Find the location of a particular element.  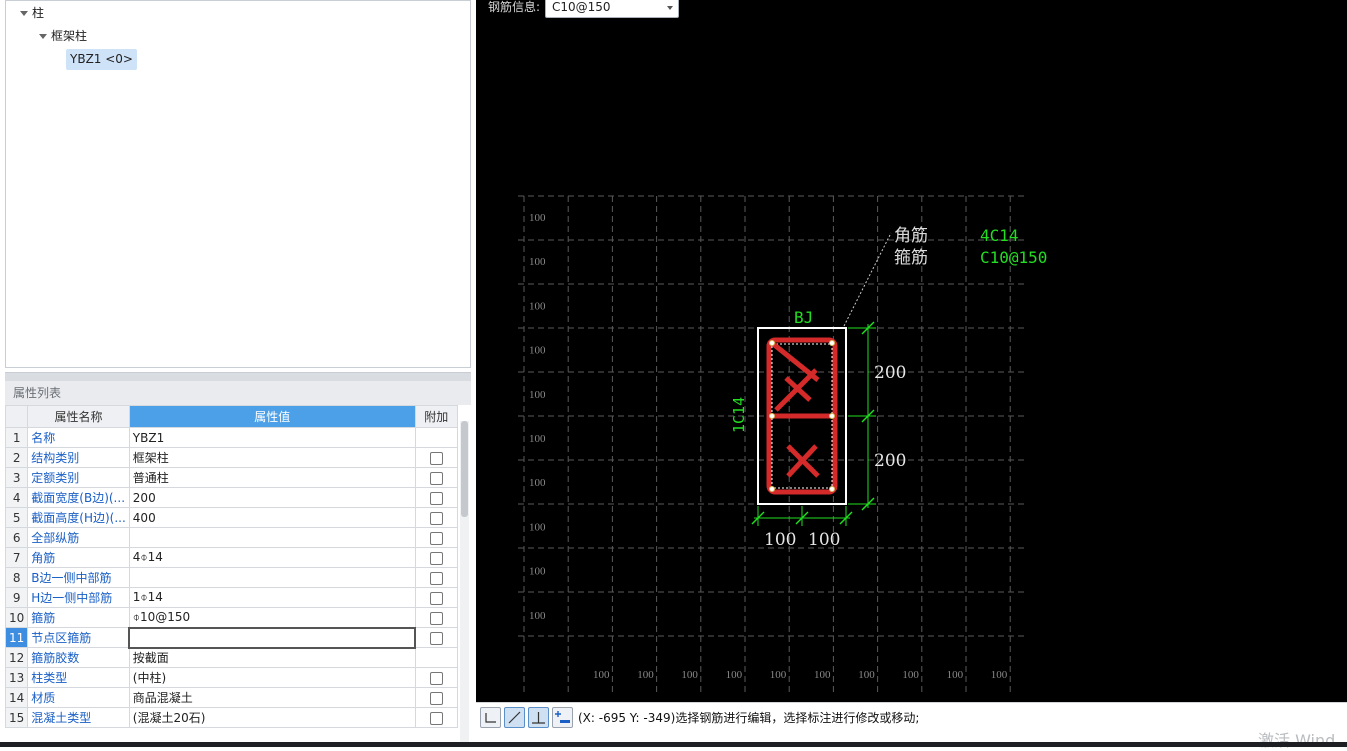

add-bar-tool-button is located at coordinates (562, 717).